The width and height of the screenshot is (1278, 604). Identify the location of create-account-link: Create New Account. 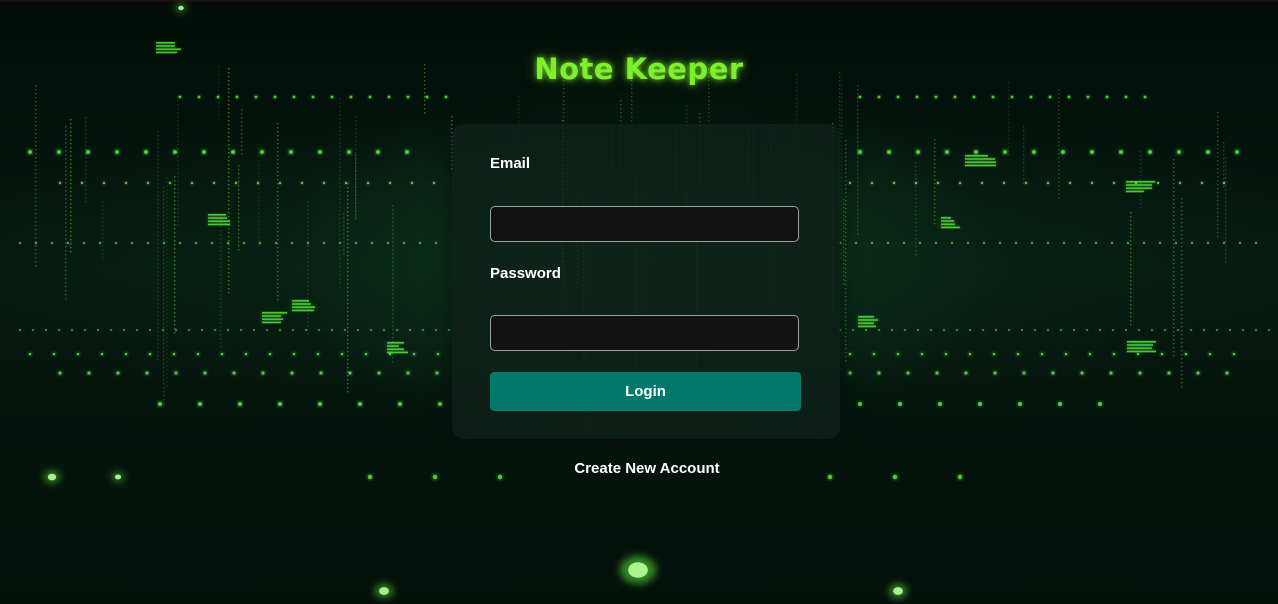
(639, 468).